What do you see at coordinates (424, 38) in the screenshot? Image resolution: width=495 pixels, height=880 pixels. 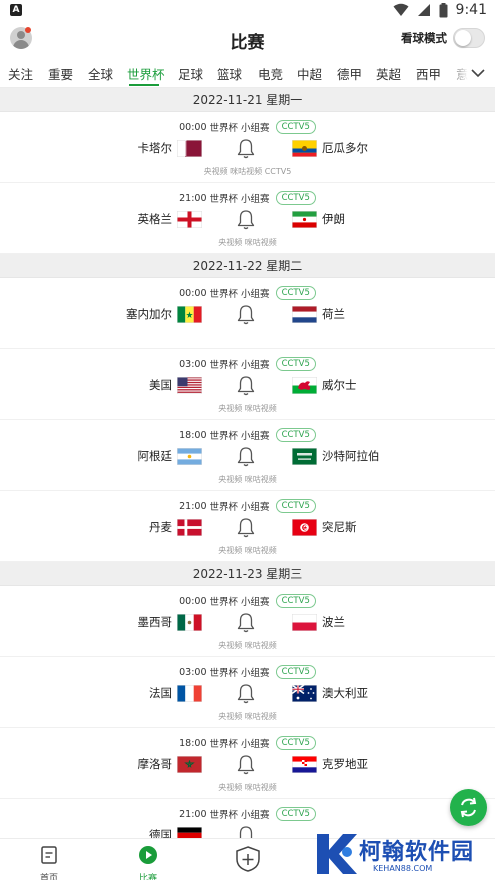 I see `watch-mode-label: 看球模式` at bounding box center [424, 38].